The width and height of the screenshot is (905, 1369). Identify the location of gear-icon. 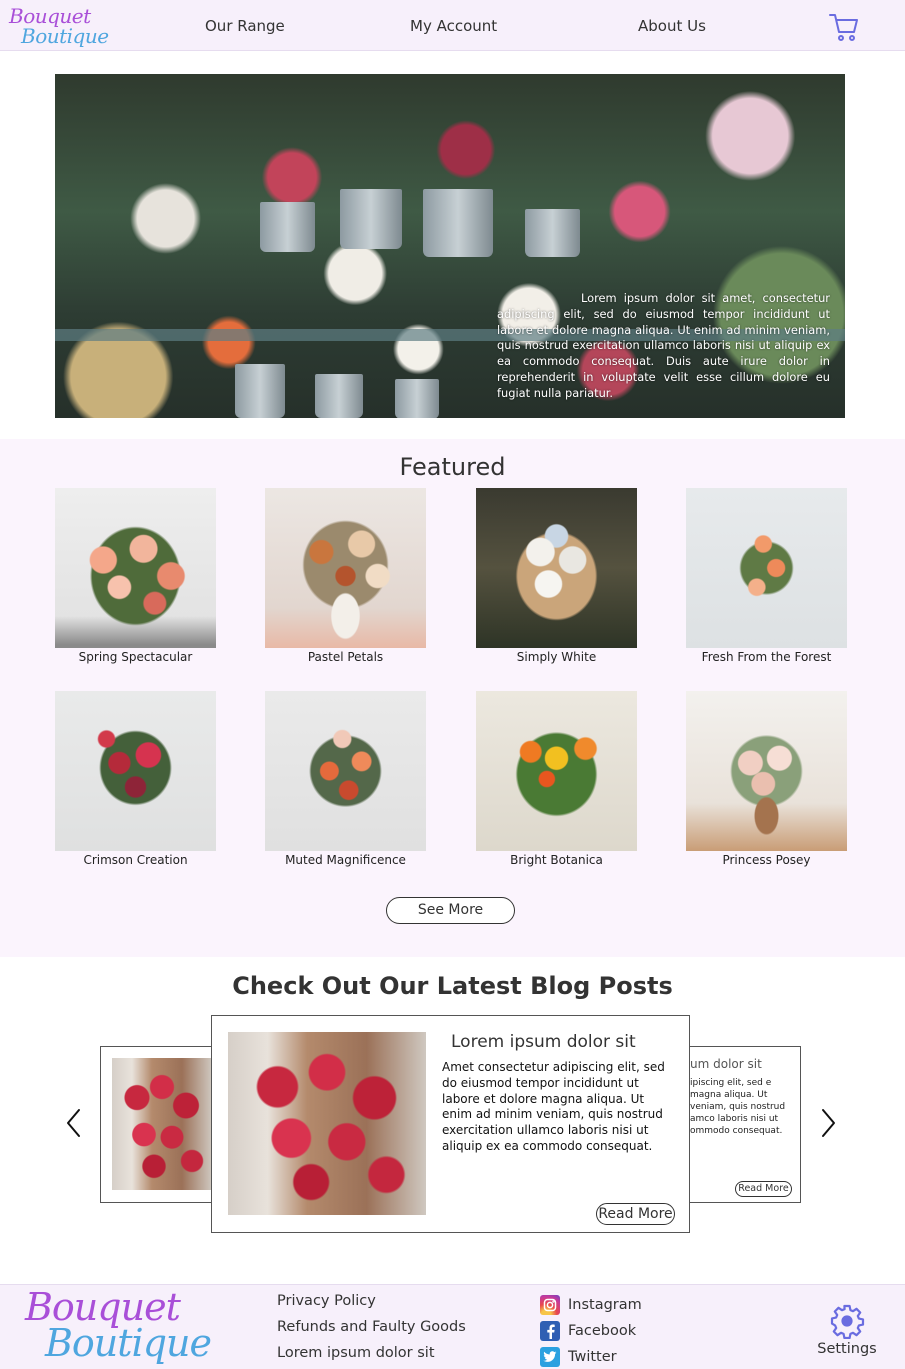
(847, 1321).